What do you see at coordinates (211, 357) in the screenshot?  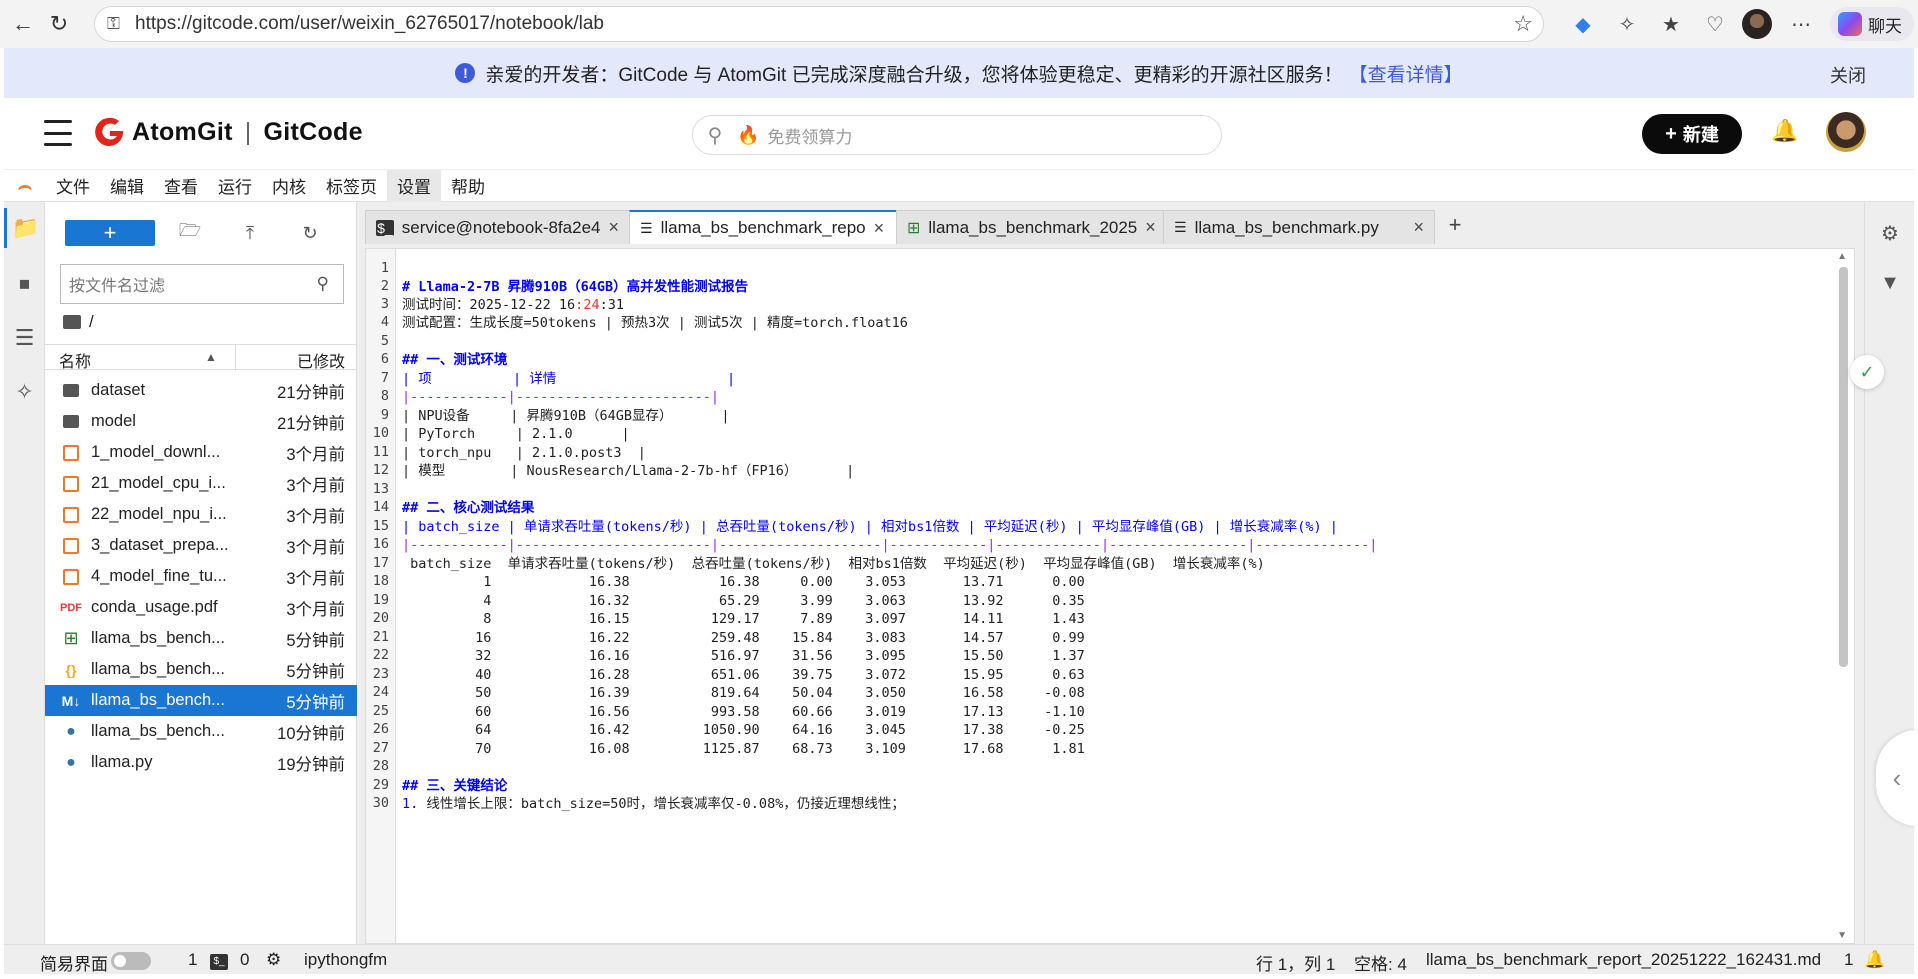 I see `sort-ascending-icon: ▲` at bounding box center [211, 357].